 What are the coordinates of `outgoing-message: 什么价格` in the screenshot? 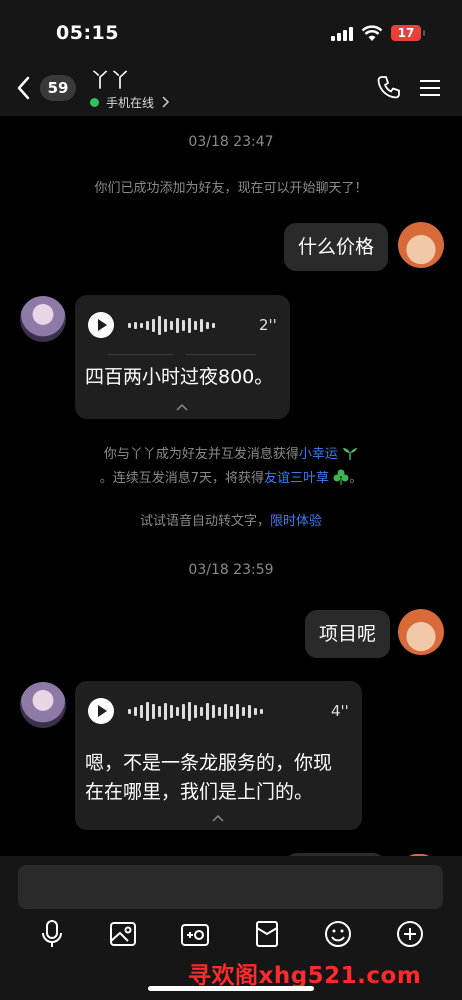 It's located at (336, 247).